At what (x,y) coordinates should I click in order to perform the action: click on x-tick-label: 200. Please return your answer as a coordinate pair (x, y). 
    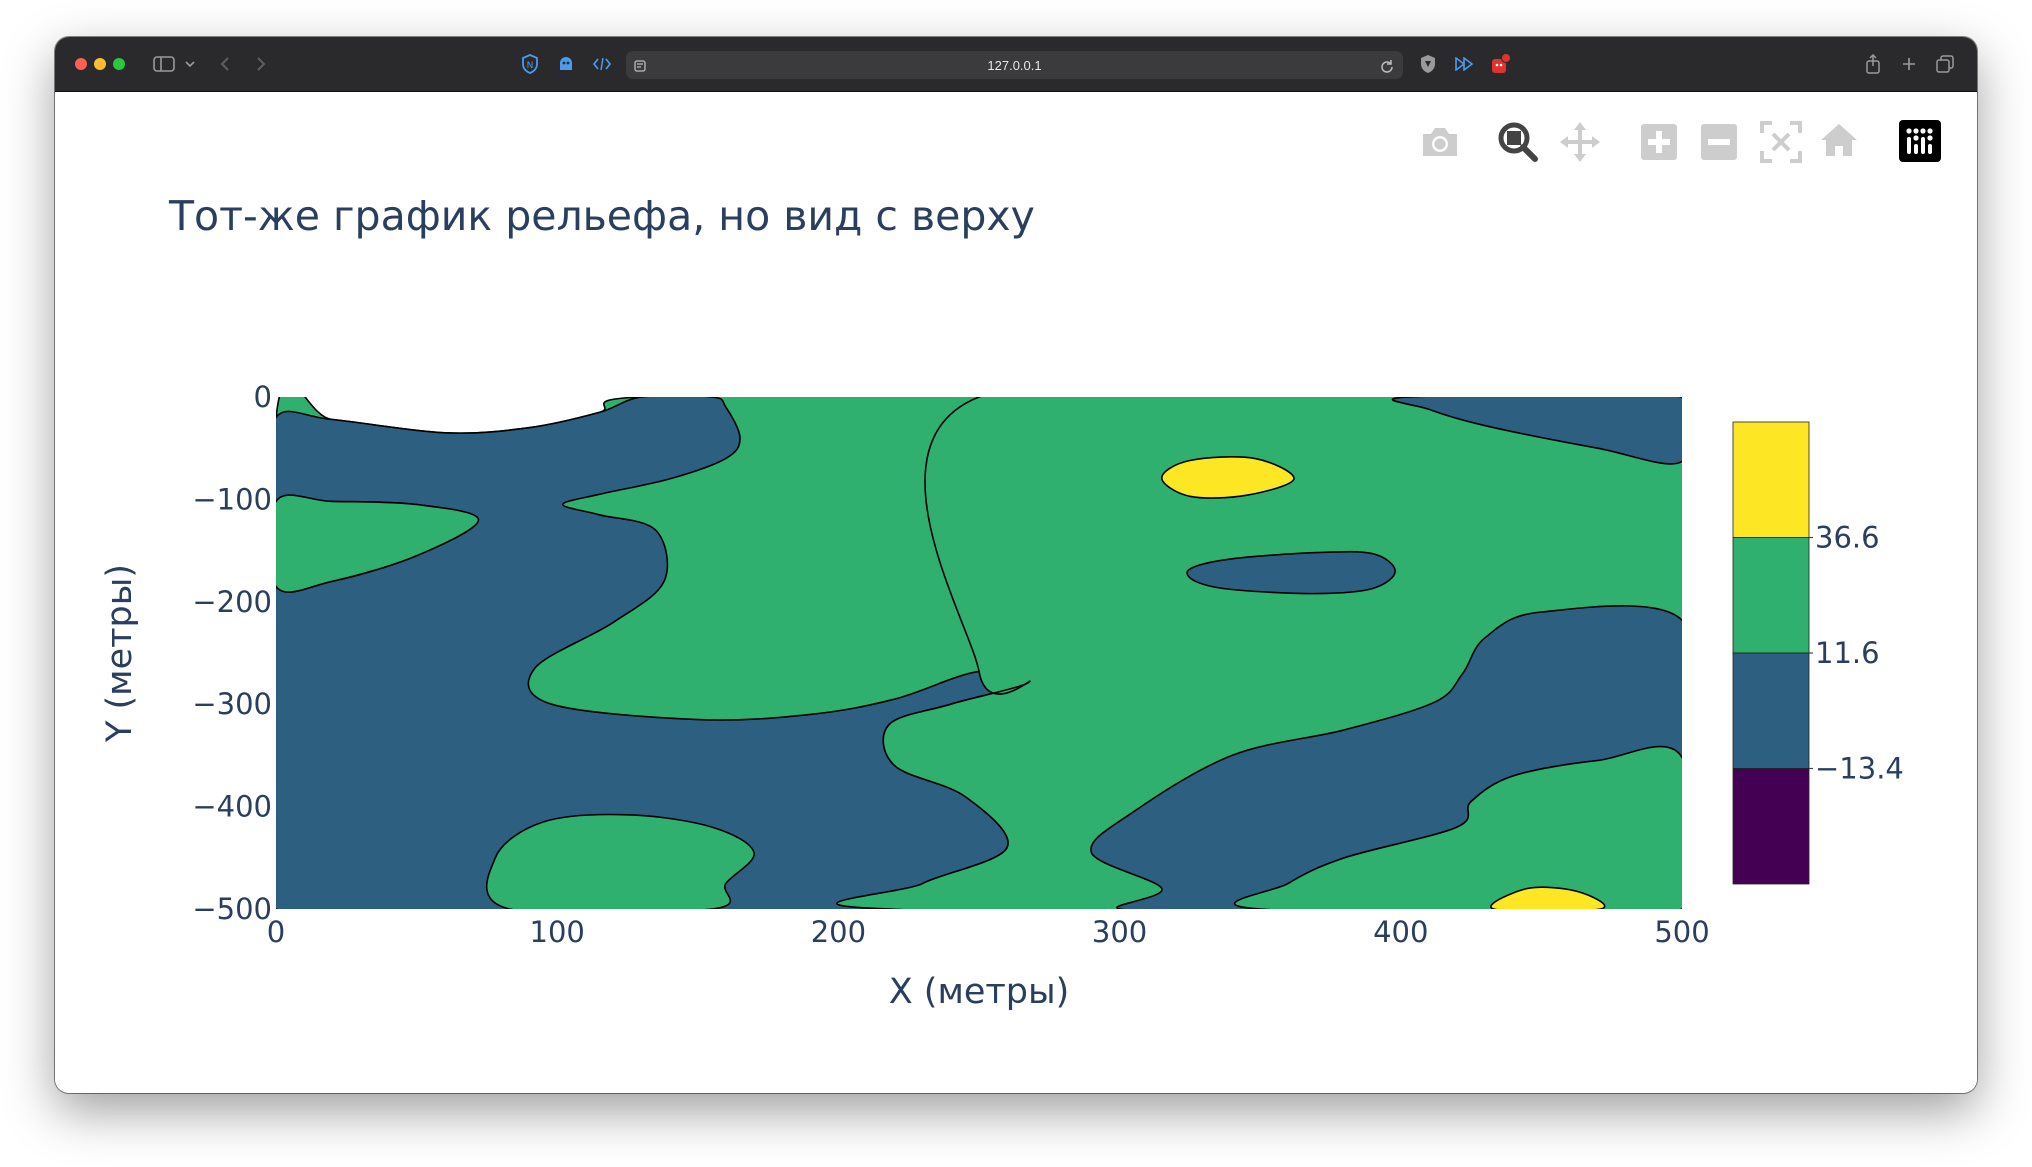
    Looking at the image, I should click on (838, 932).